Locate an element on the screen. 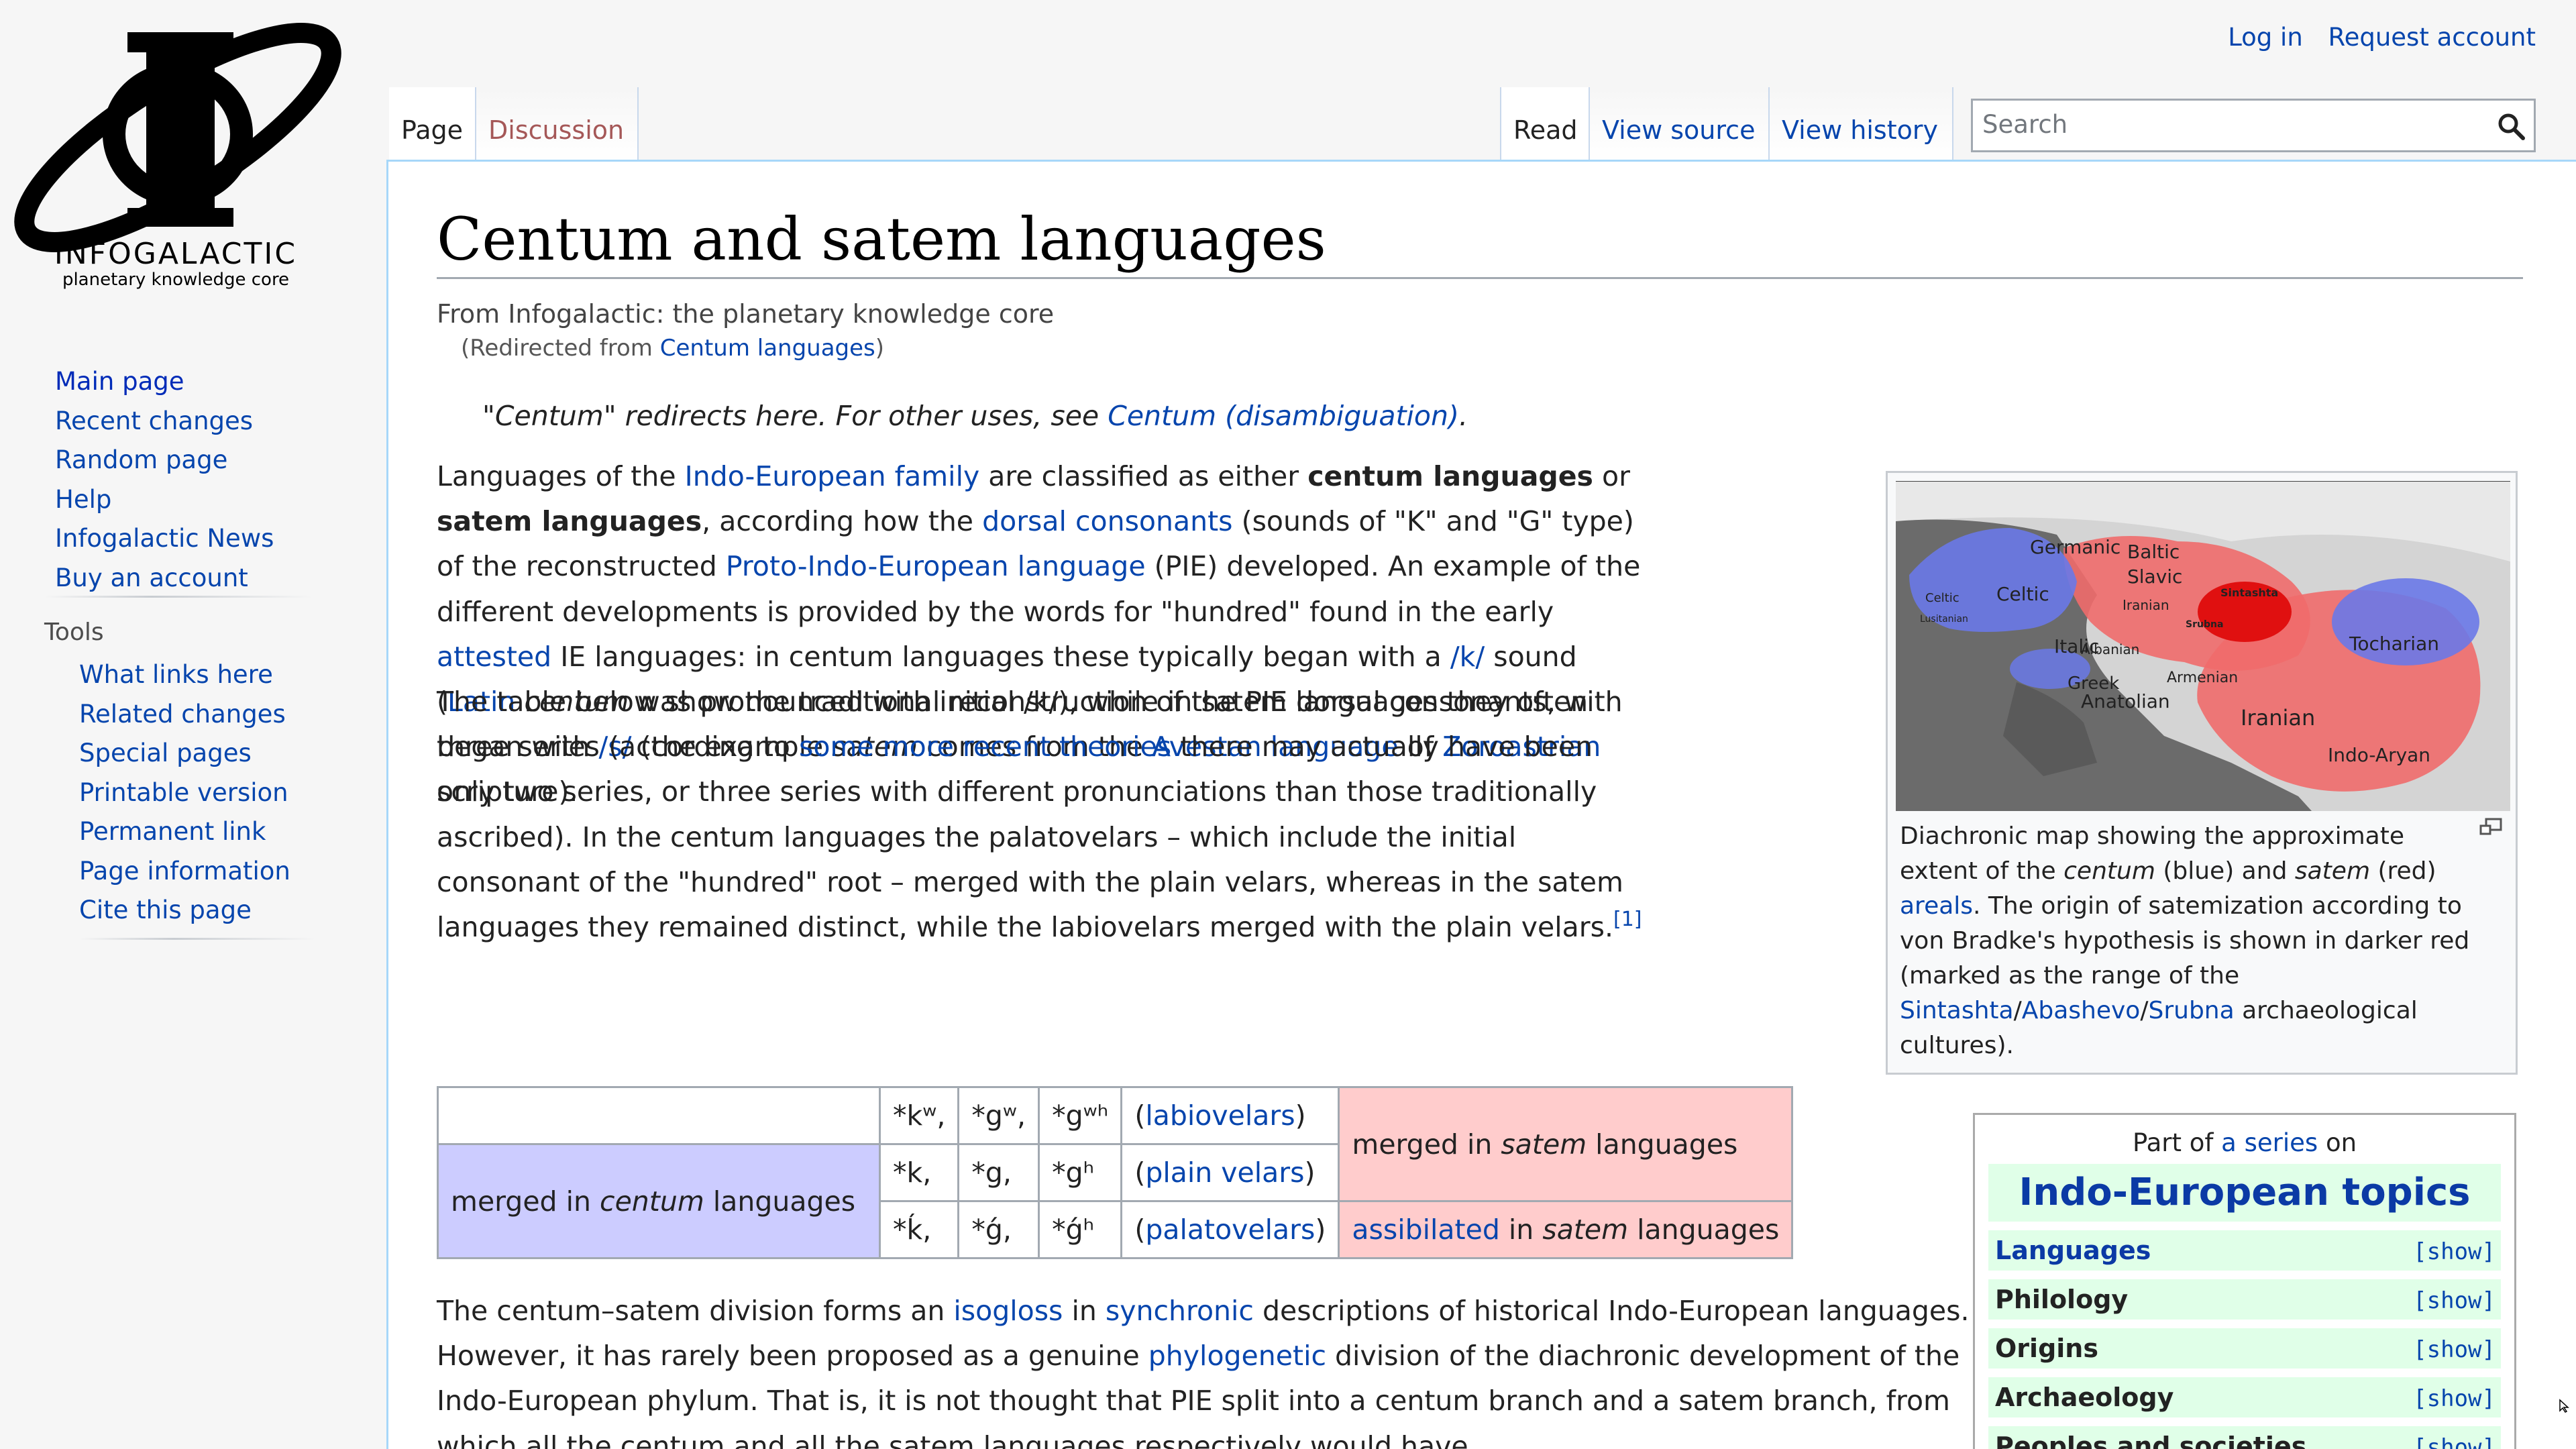 This screenshot has width=2576, height=1449. map-label: Baltic is located at coordinates (2153, 552).